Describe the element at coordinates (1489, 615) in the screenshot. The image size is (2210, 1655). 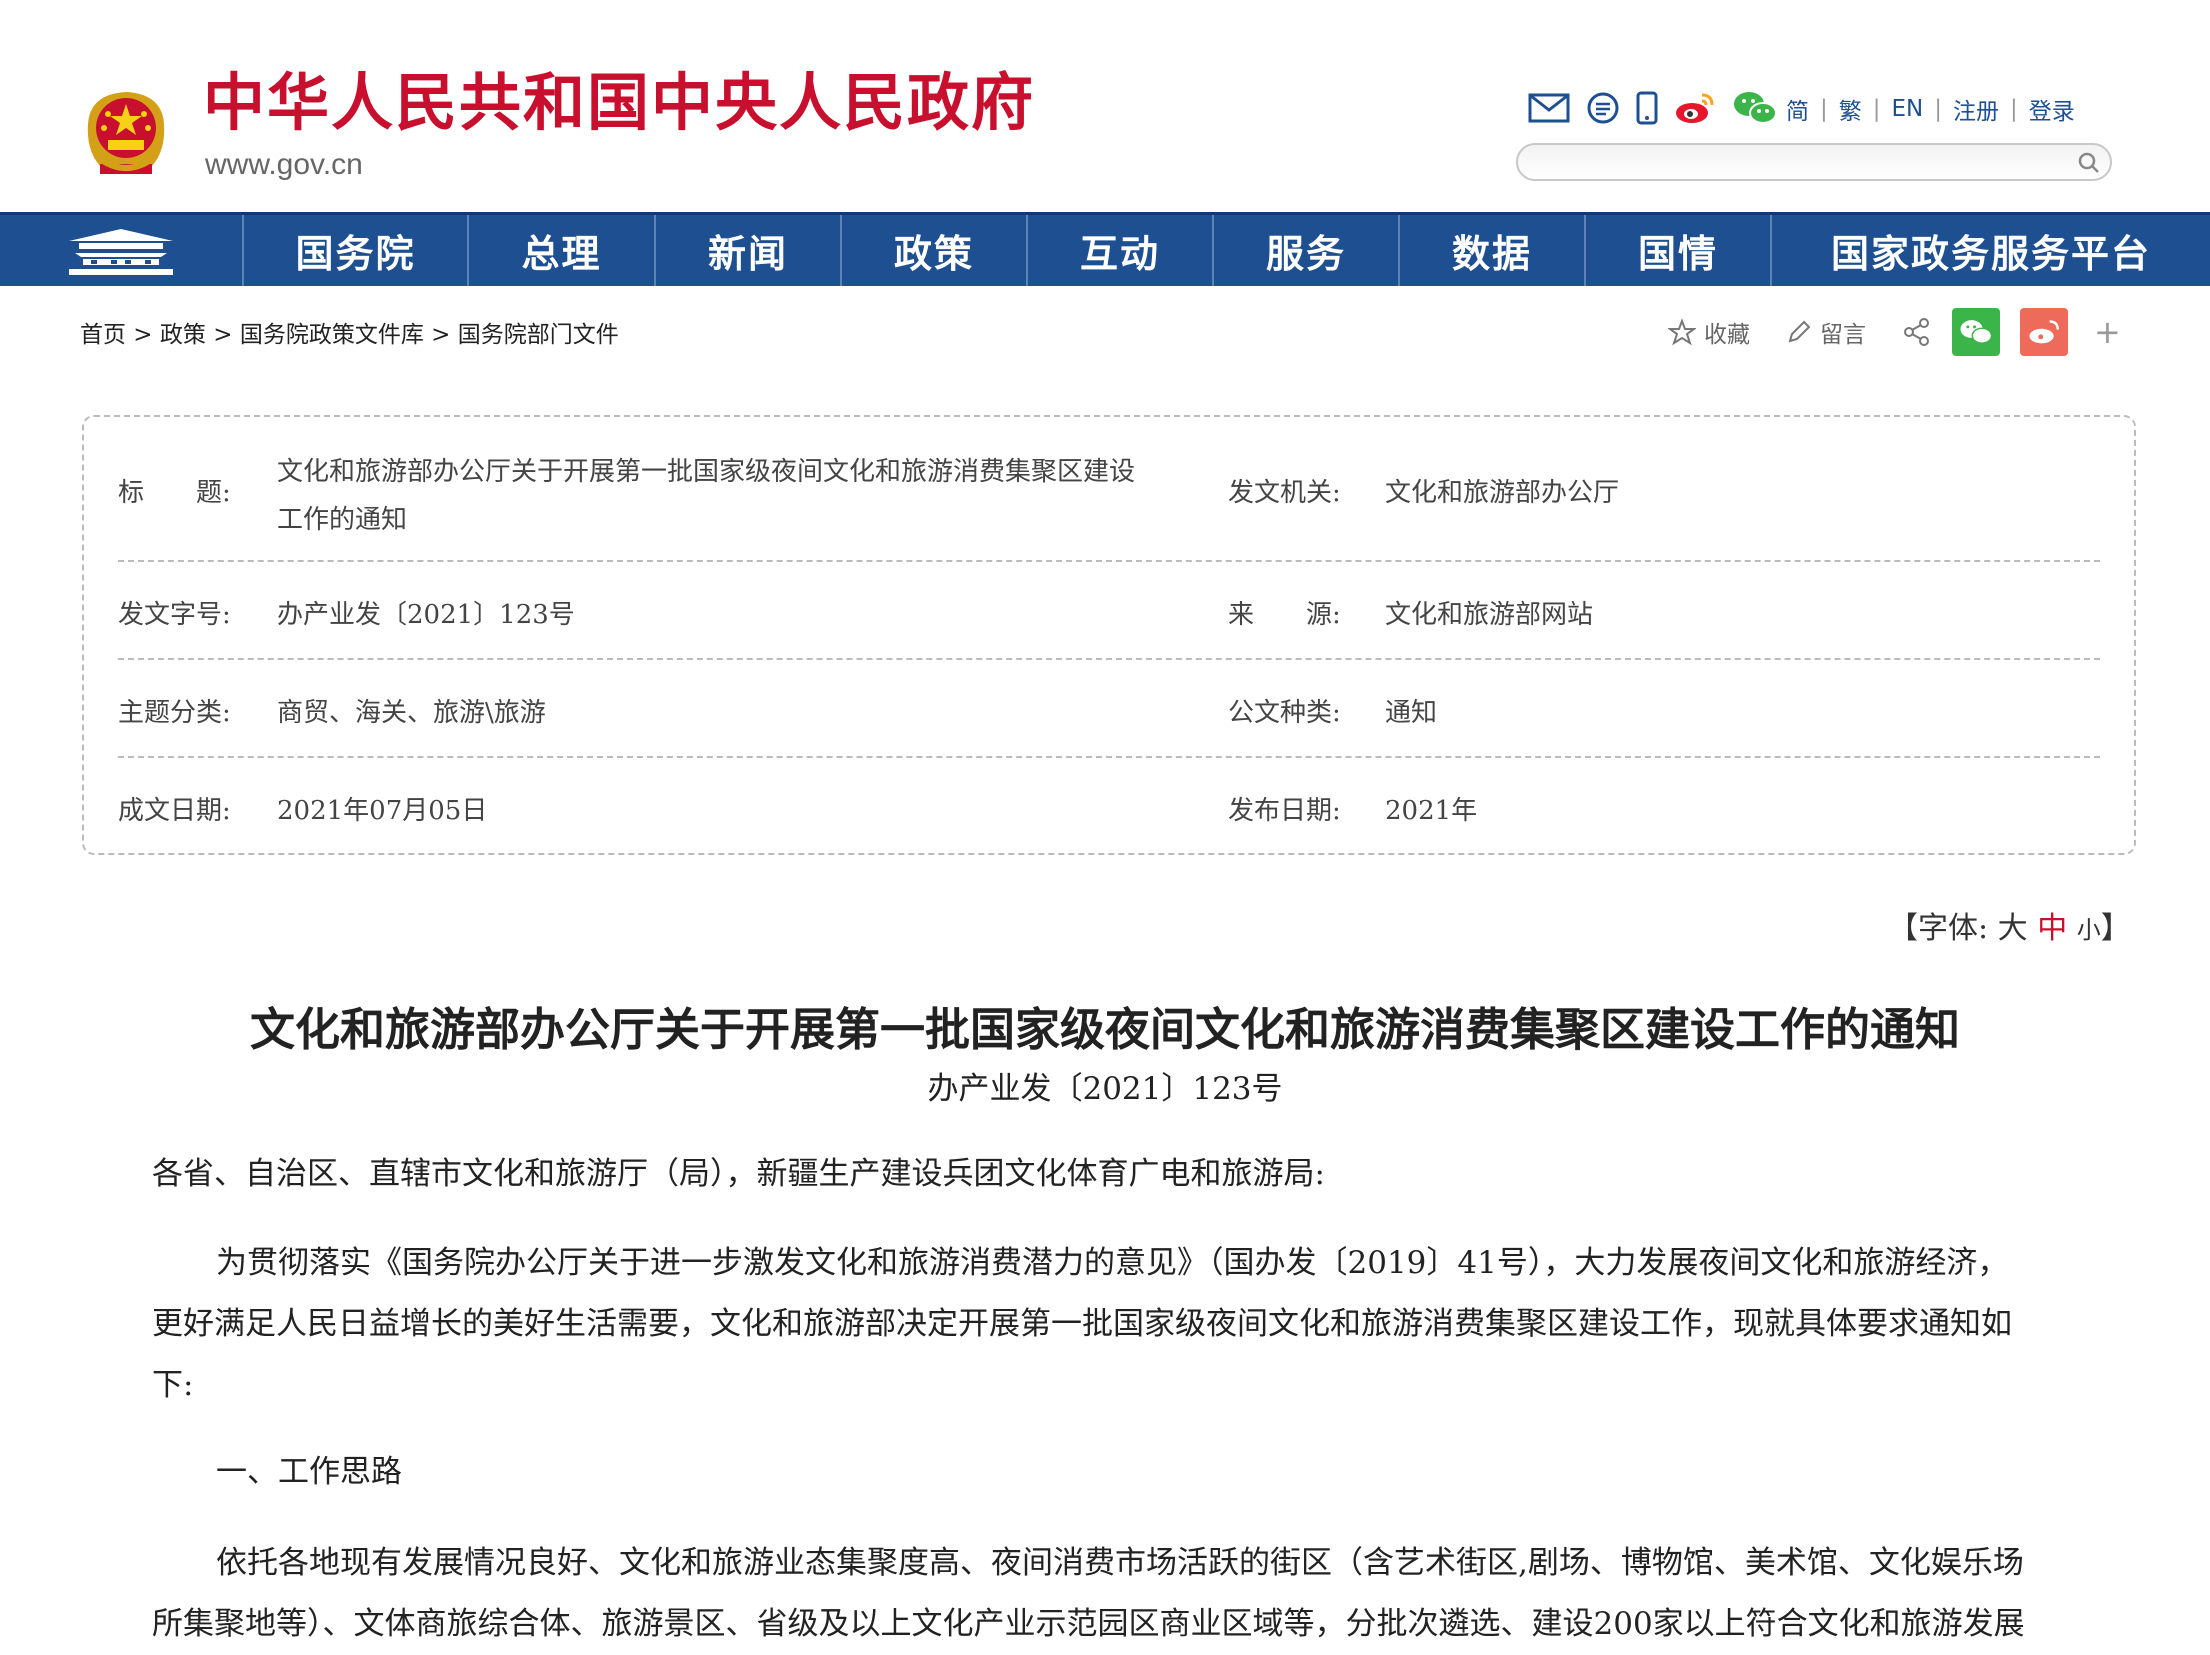
I see `source-value: 文化和旅游部网站` at that location.